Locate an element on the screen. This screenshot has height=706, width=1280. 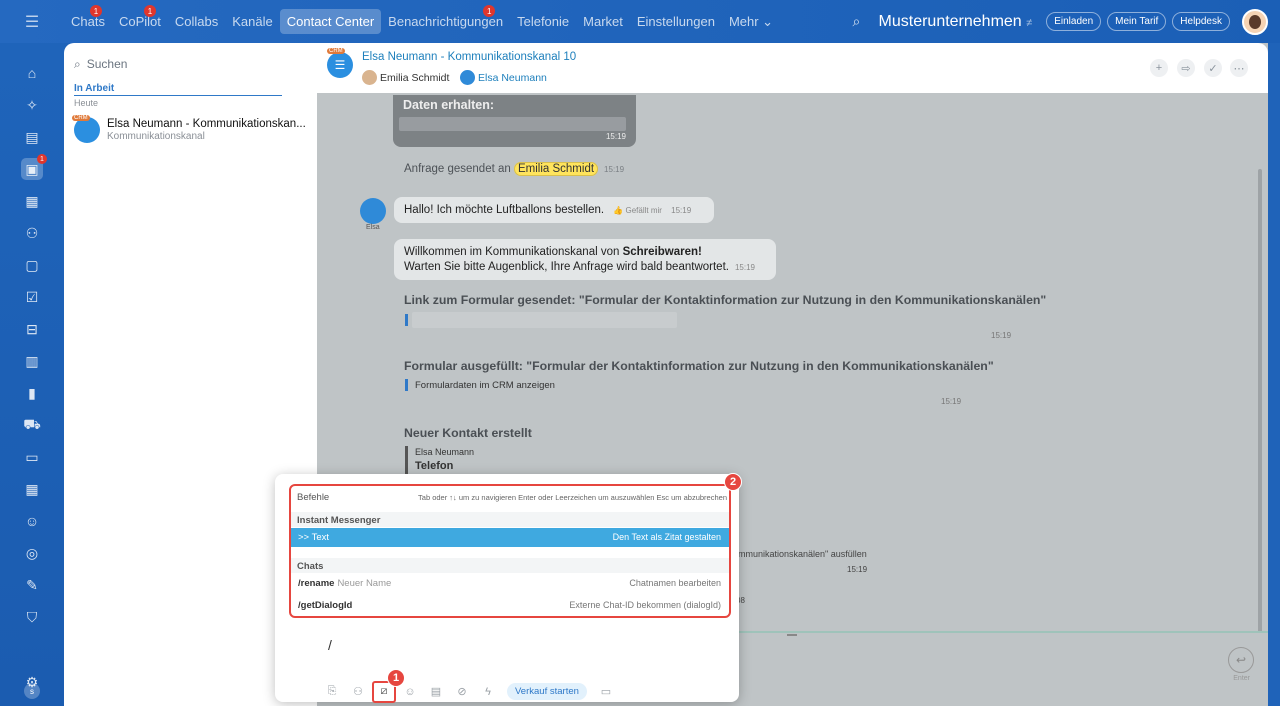
data-received-title: Daten erhalten: is located at coordinates (448, 105).